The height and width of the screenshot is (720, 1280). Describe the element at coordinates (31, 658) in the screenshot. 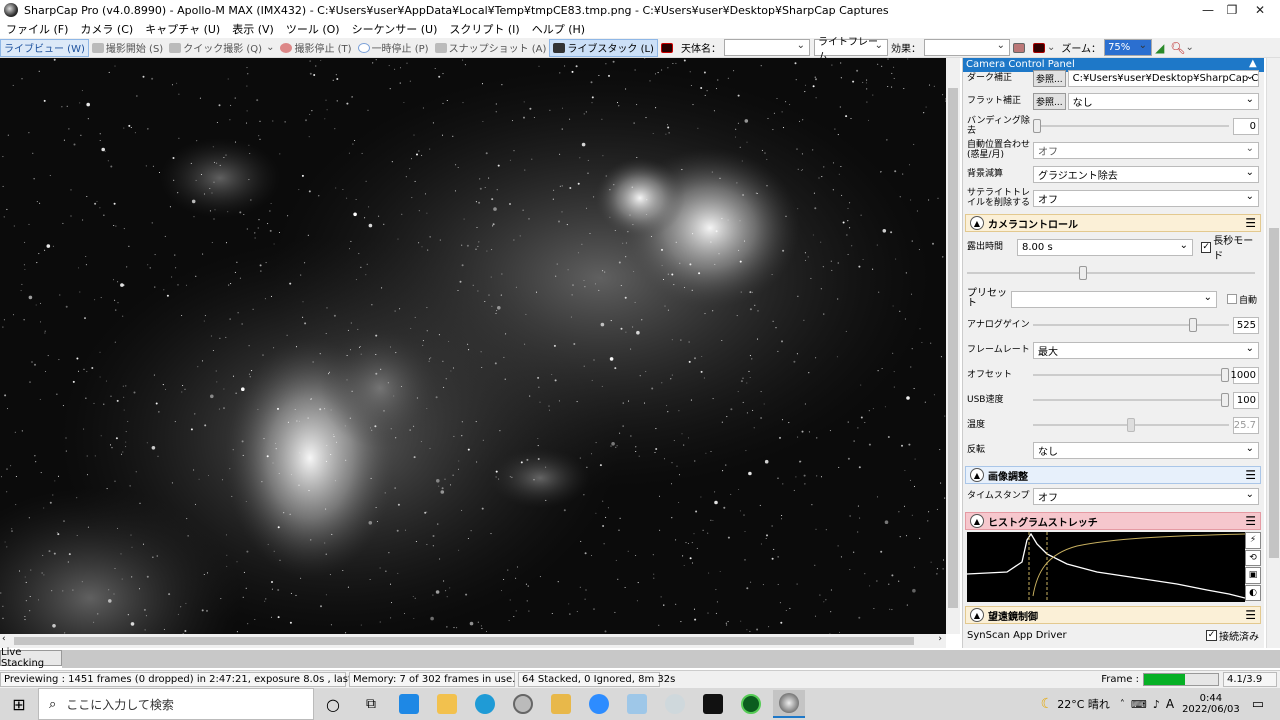

I see `live-stacking-tab: Live Stacking` at that location.